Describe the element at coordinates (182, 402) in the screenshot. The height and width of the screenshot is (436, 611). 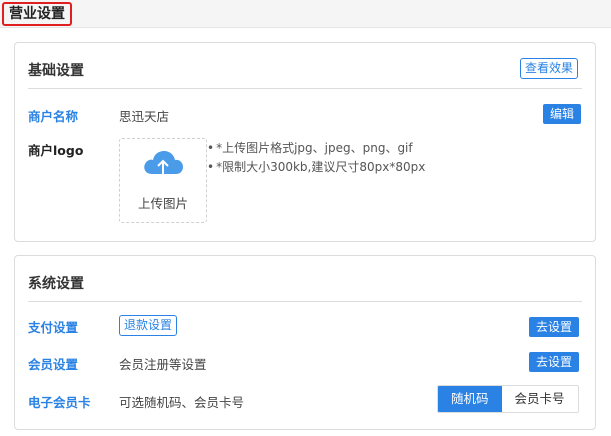
I see `ecard-value: 可选随机码、会员卡号` at that location.